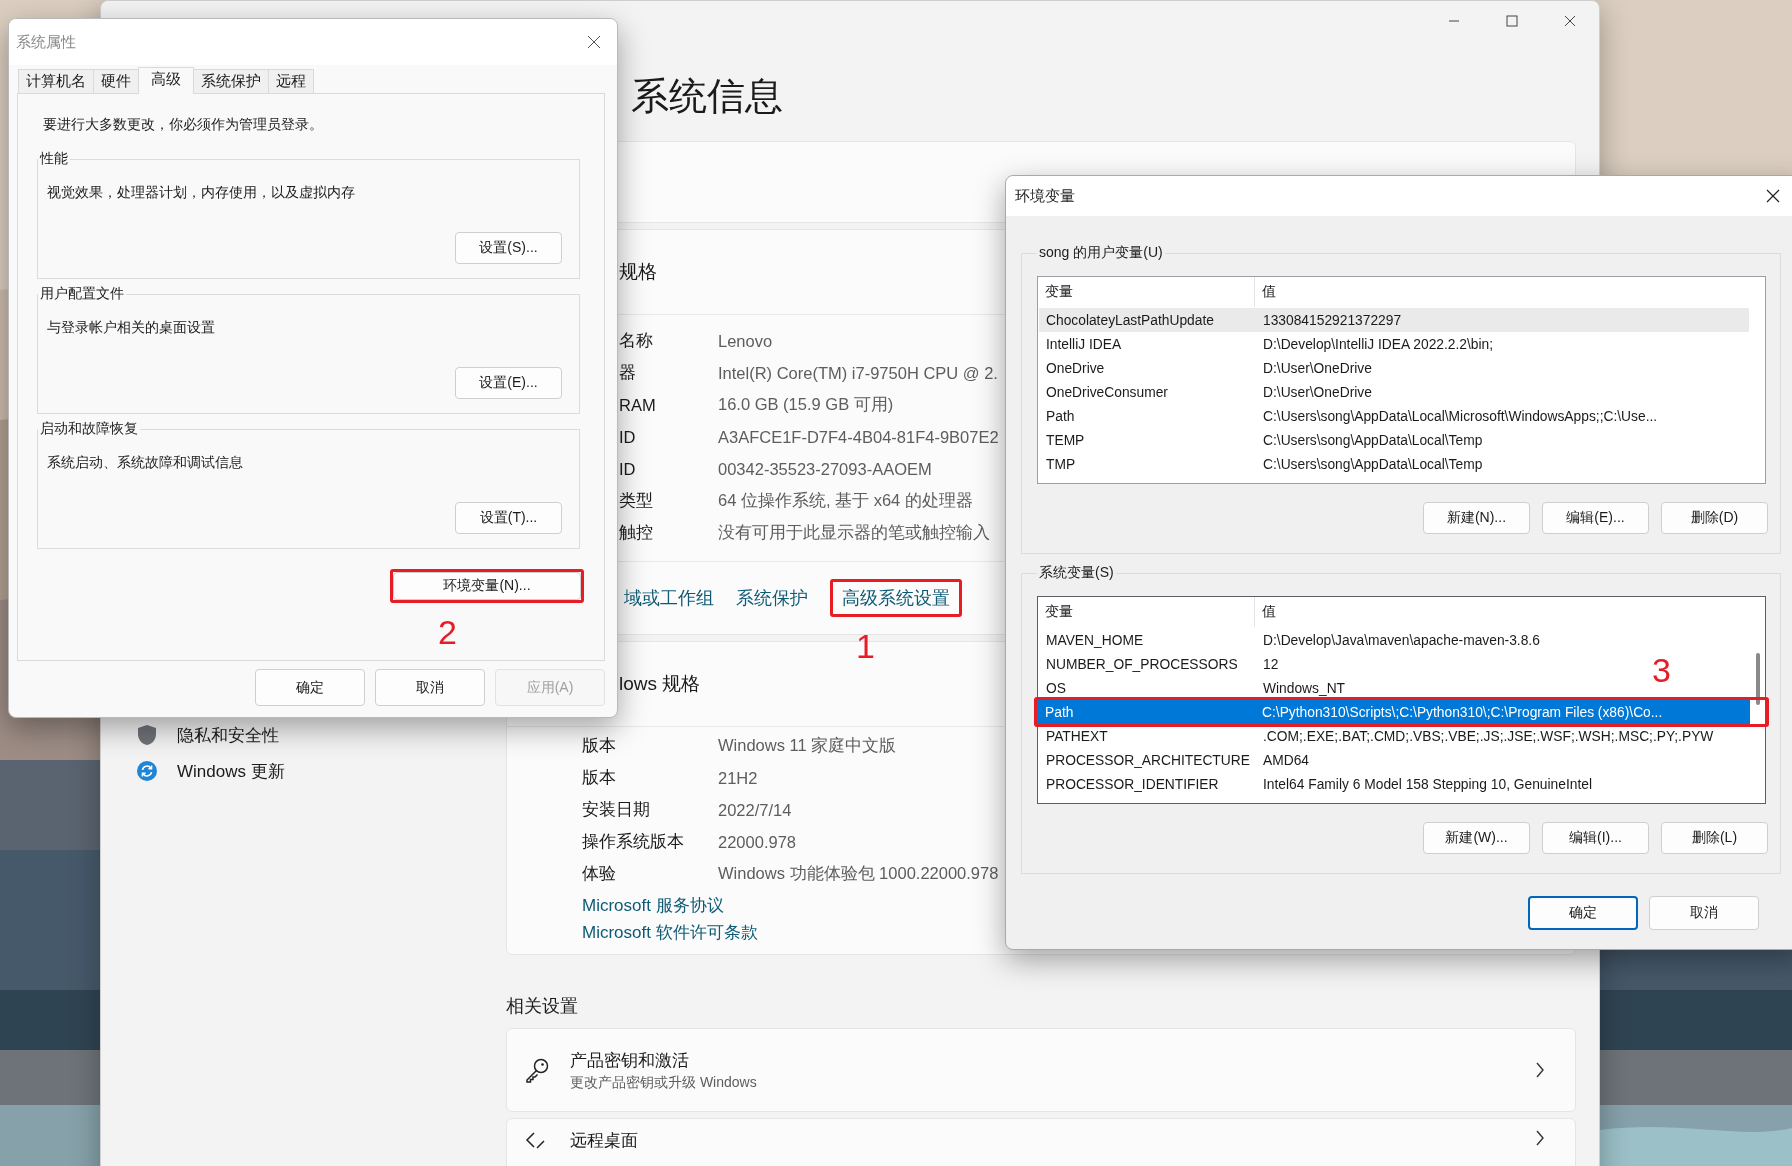  What do you see at coordinates (896, 598) in the screenshot?
I see `link: 高级系统设置` at bounding box center [896, 598].